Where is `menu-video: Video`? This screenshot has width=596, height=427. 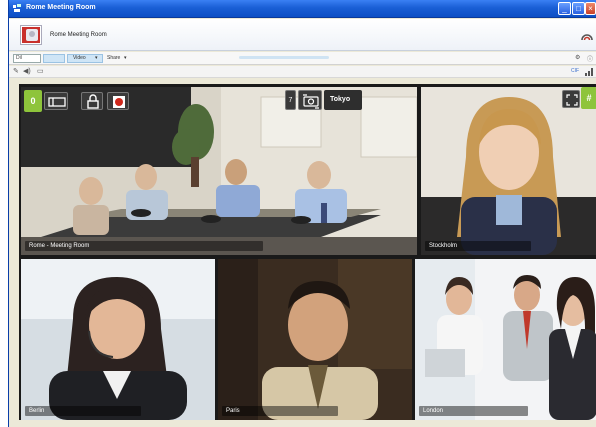
menu-video: Video is located at coordinates (79, 58).